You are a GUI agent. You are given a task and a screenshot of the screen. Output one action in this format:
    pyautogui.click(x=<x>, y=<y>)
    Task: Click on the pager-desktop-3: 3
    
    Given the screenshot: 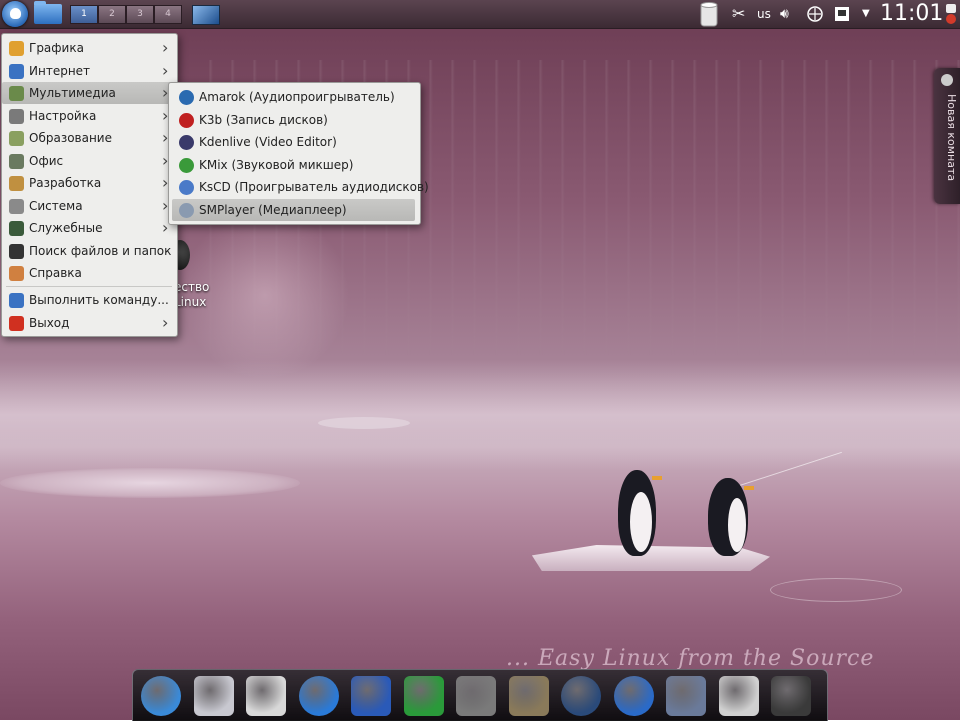 What is the action you would take?
    pyautogui.click(x=140, y=14)
    